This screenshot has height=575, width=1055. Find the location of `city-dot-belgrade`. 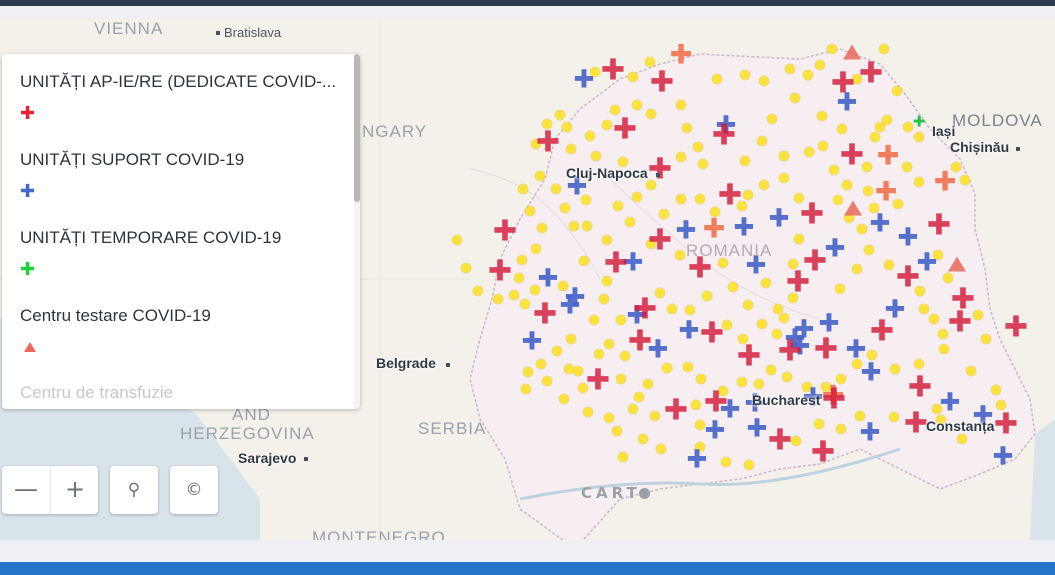

city-dot-belgrade is located at coordinates (448, 365).